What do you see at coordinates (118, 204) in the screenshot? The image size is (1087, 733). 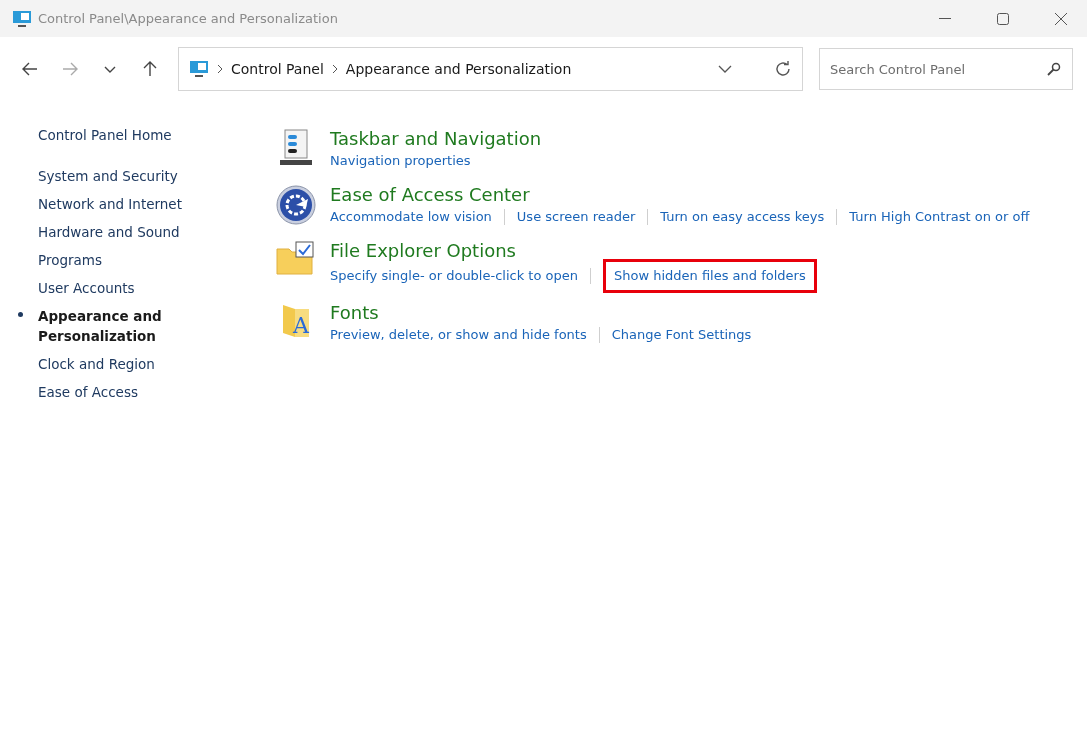 I see `sidebar-link: Network and Internet` at bounding box center [118, 204].